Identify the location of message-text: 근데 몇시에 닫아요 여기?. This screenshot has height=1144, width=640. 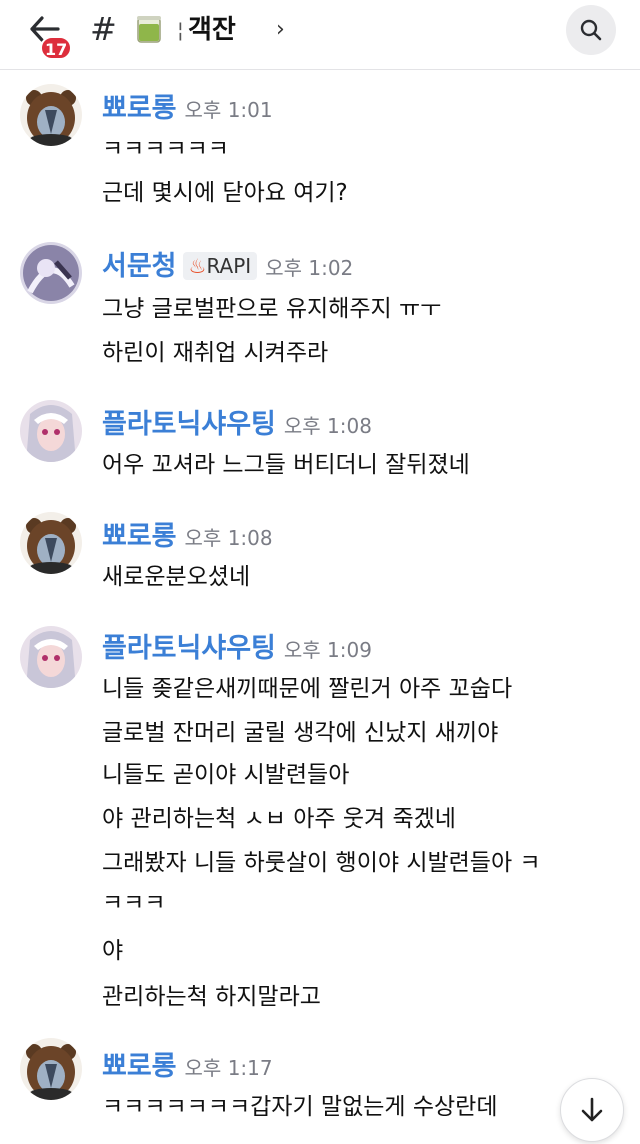
(225, 193).